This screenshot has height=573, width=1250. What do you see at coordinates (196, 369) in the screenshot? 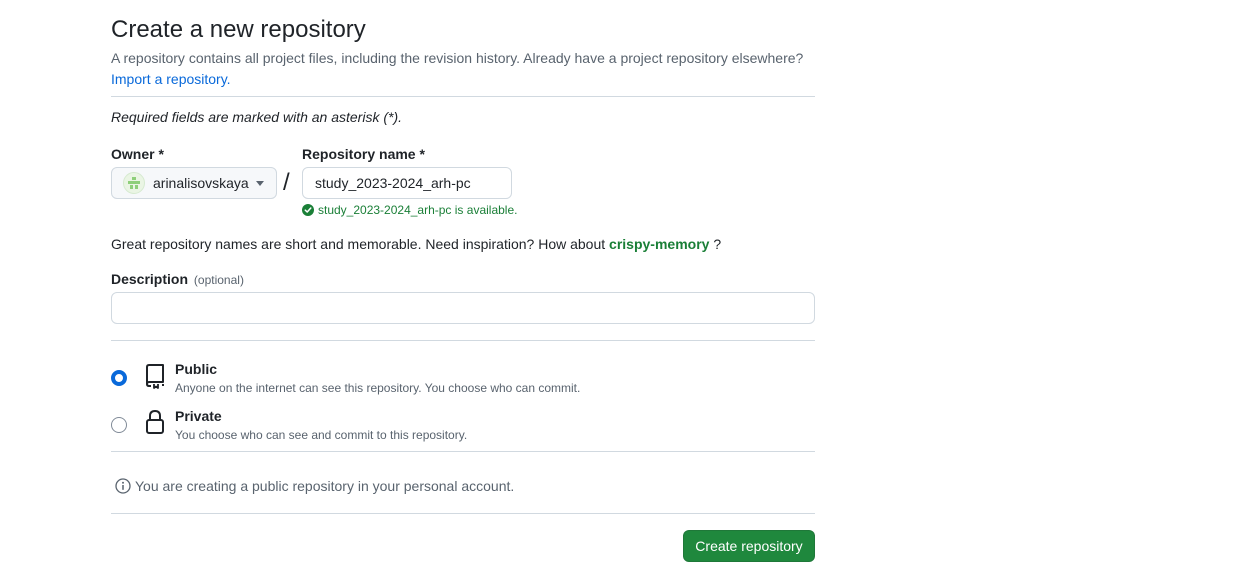
I see `public-title: Public` at bounding box center [196, 369].